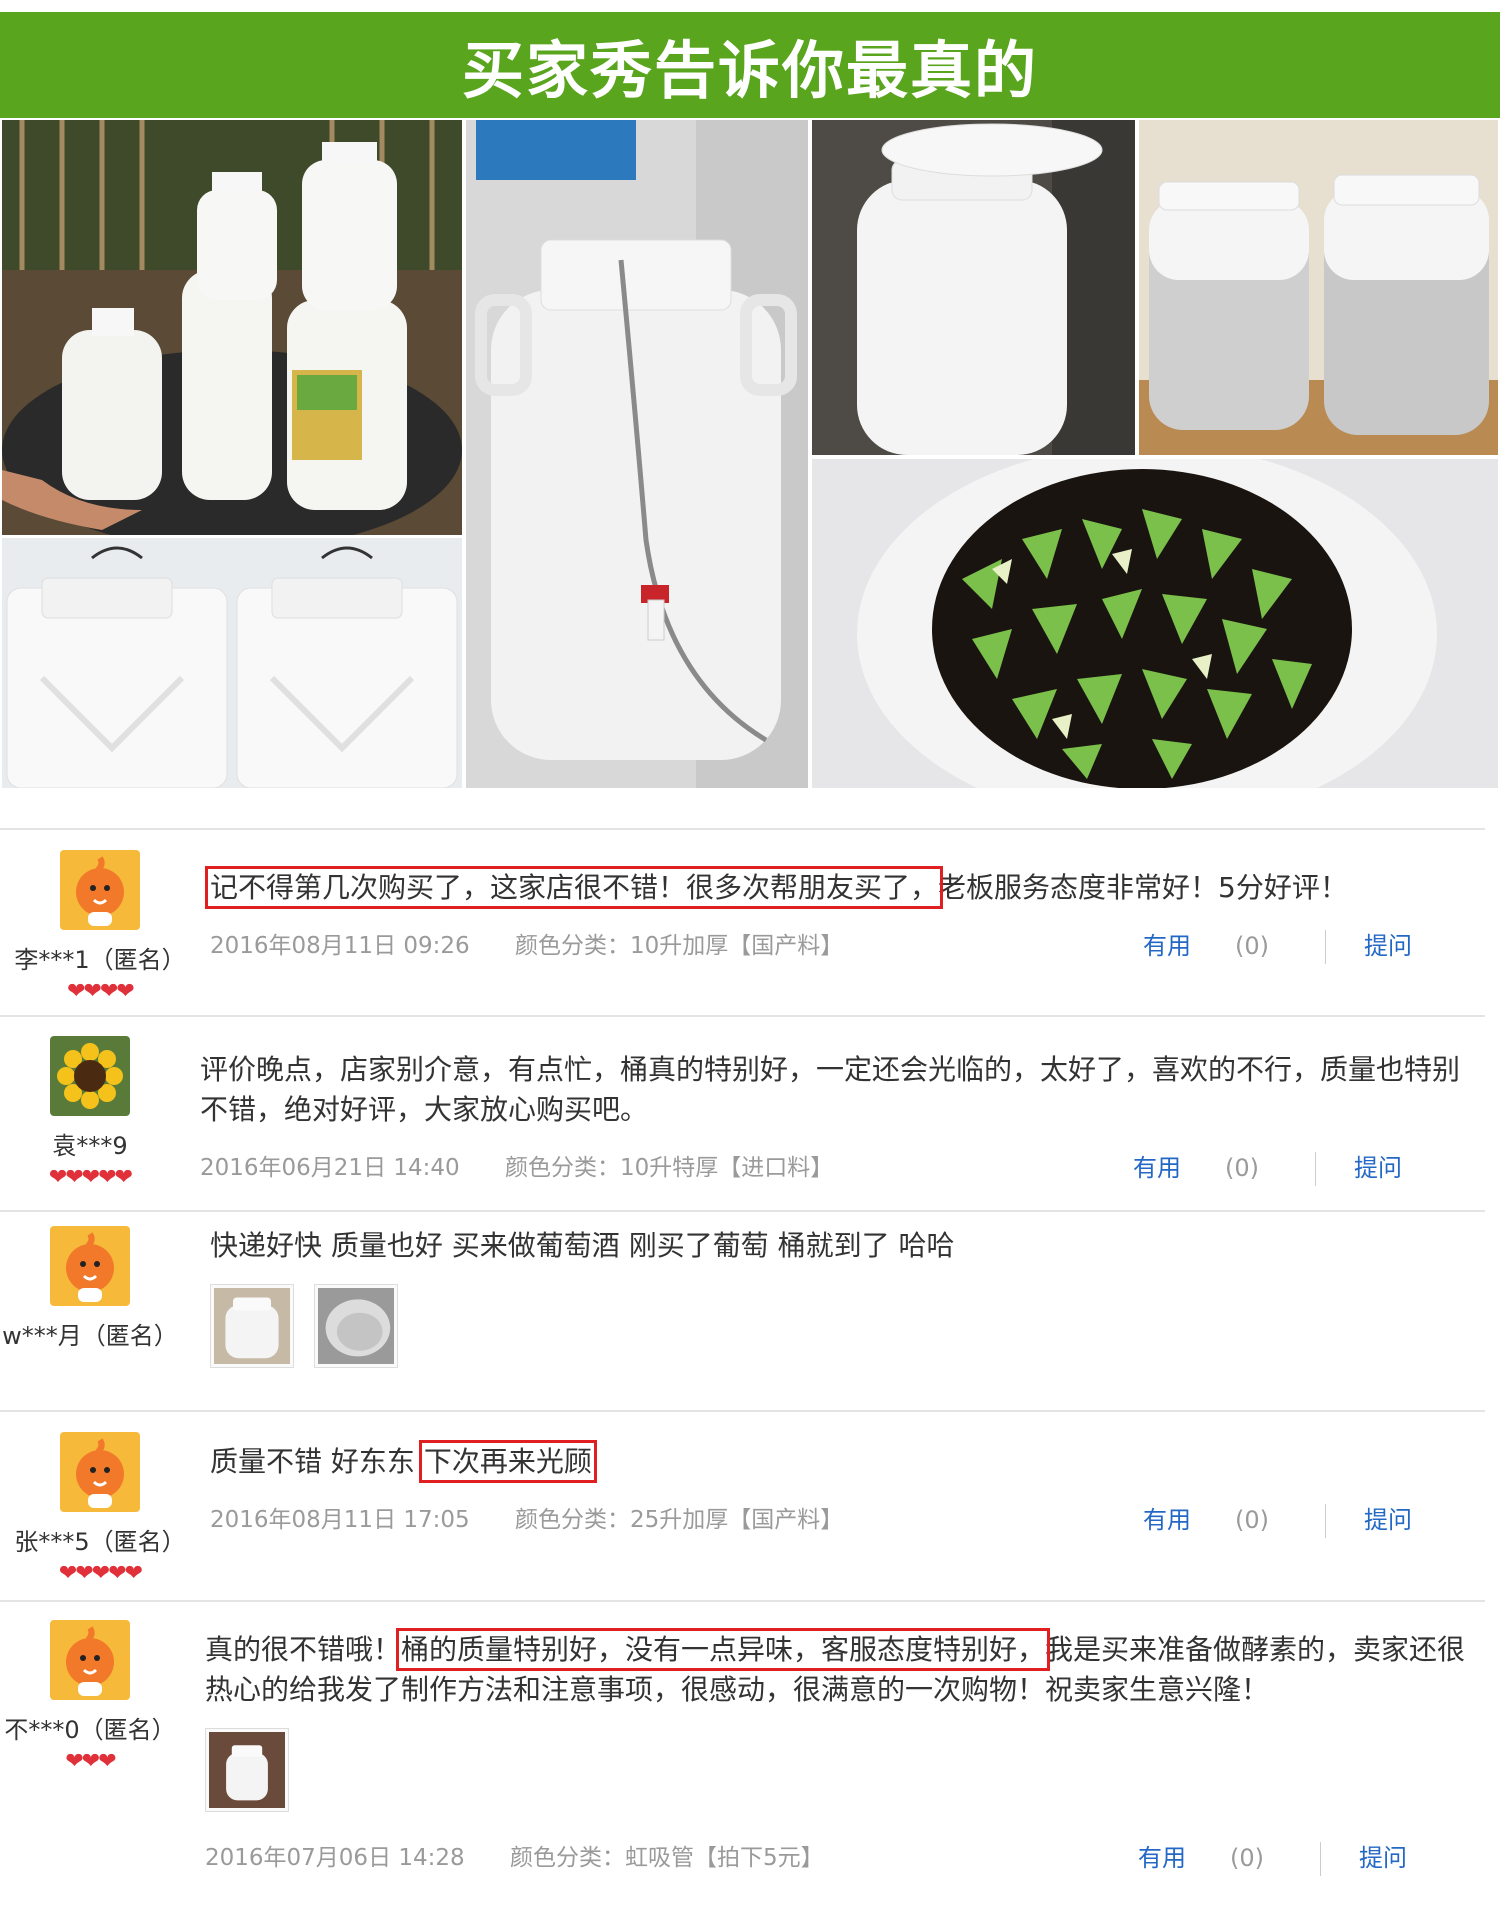  What do you see at coordinates (973, 287) in the screenshot?
I see `photo-barrel-open` at bounding box center [973, 287].